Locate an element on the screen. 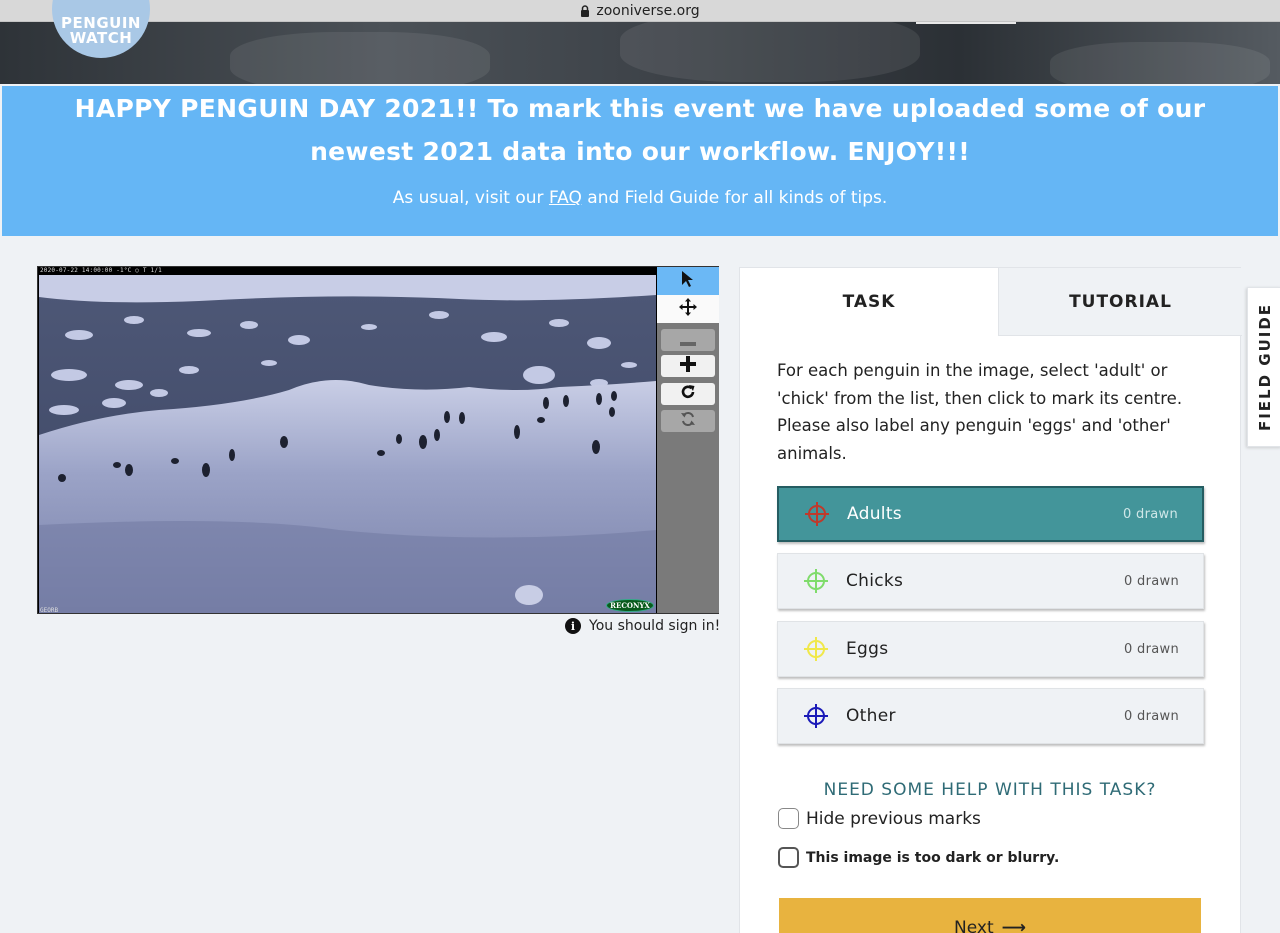  too-dark-label: This image is too dark or blurry. is located at coordinates (933, 857).